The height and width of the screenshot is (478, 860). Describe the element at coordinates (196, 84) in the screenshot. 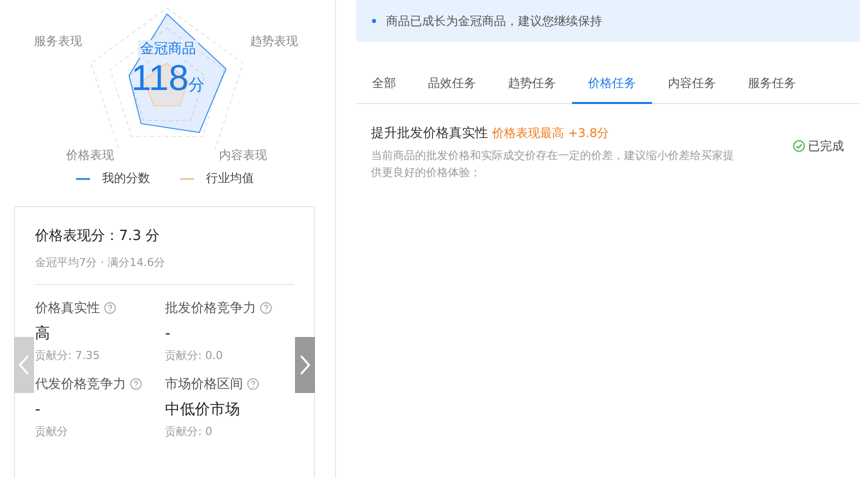

I see `score-unit: 分` at that location.